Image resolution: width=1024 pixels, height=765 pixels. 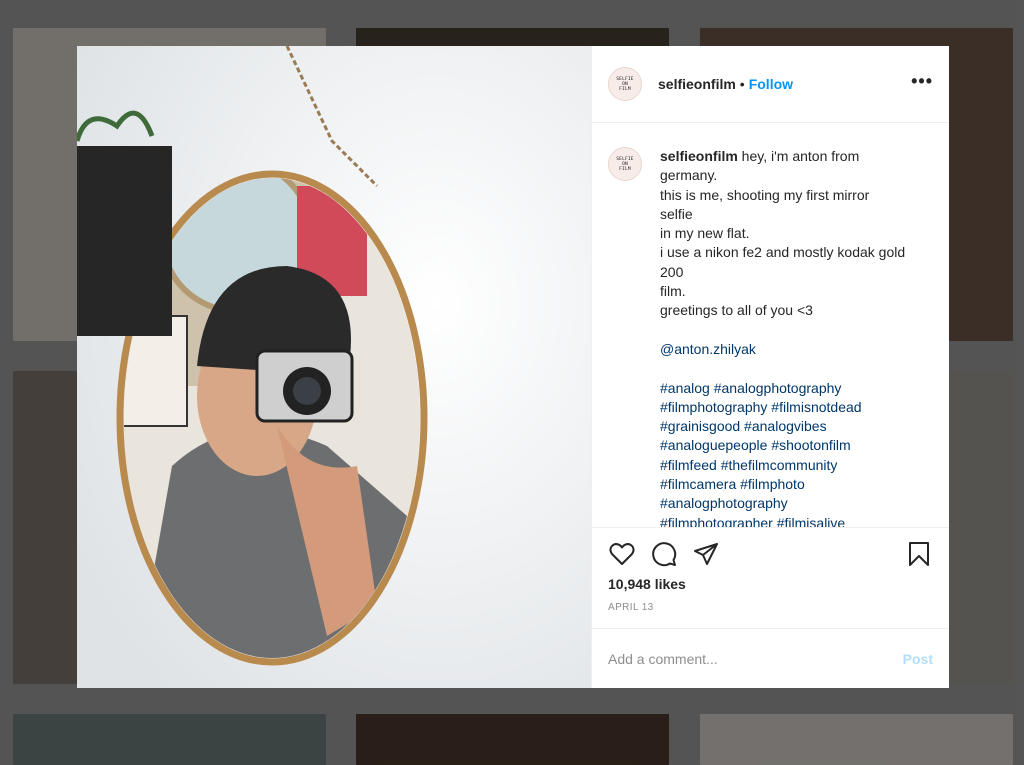 I want to click on likes-count: 10,948 likes, so click(x=770, y=584).